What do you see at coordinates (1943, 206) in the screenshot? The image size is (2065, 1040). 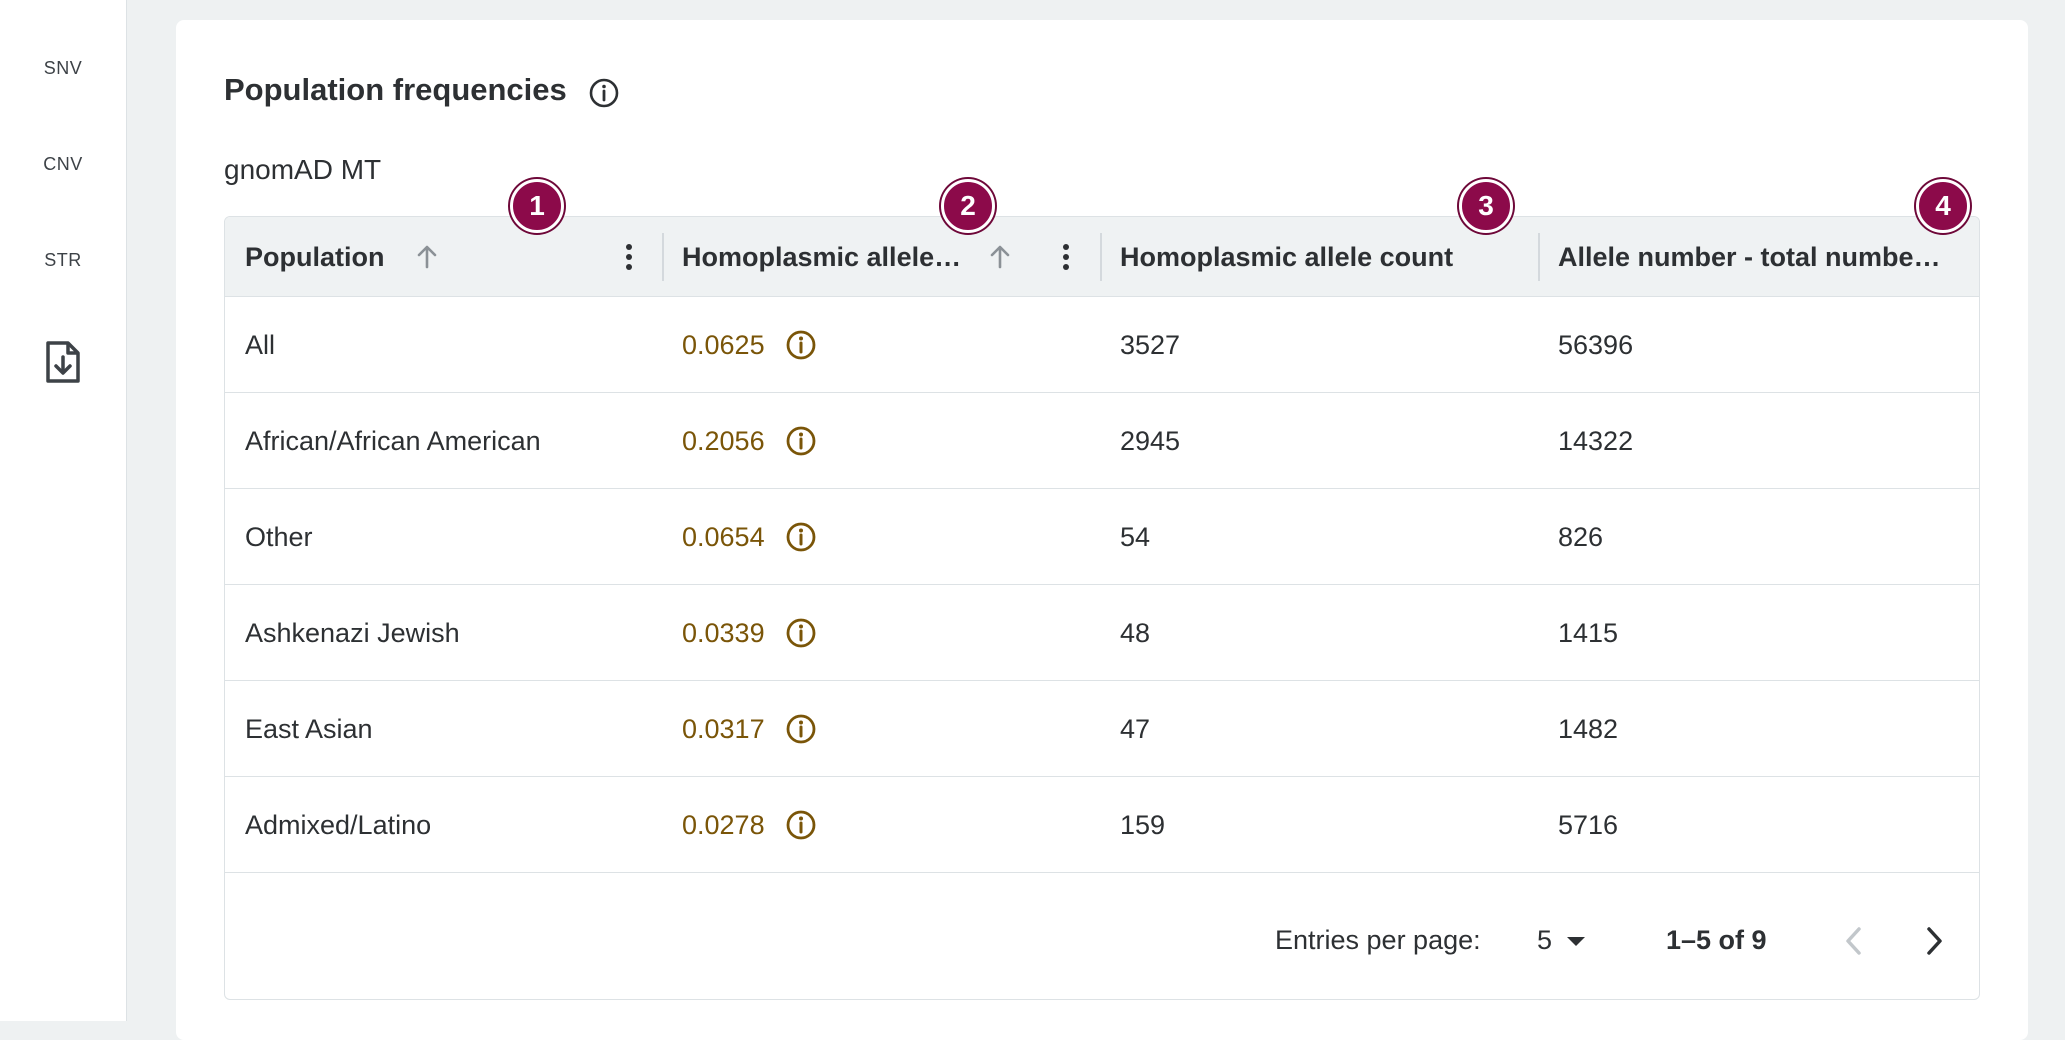 I see `annotation-badge-4: 4` at bounding box center [1943, 206].